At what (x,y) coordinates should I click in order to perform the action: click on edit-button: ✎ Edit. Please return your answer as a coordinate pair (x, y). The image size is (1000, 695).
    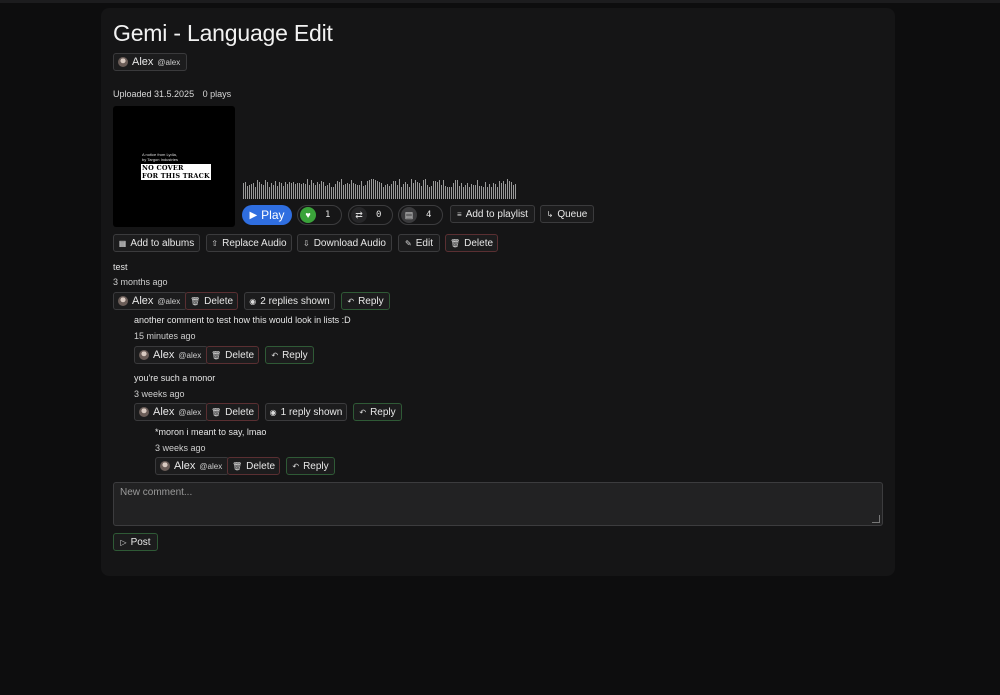
    Looking at the image, I should click on (419, 243).